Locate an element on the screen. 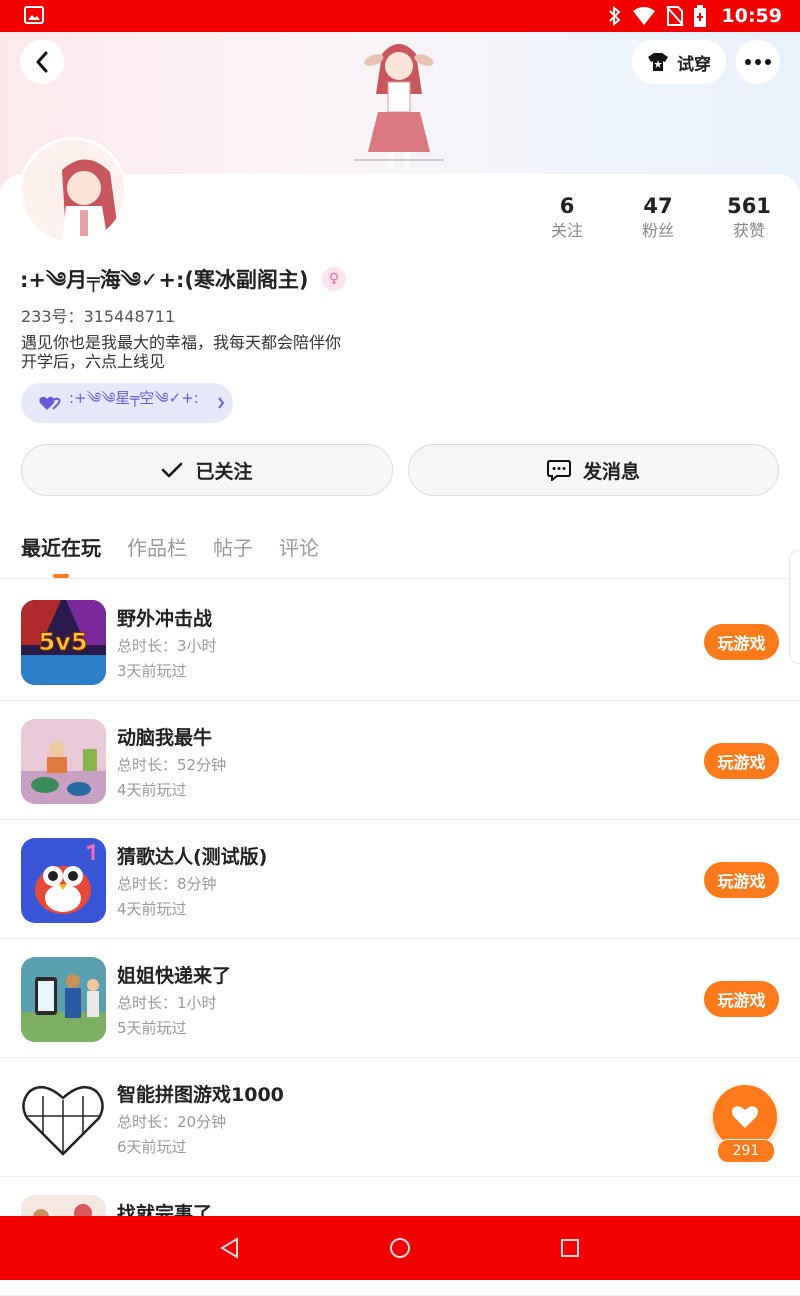 Image resolution: width=800 pixels, height=1296 pixels. guild-name: :+༄༄星╤空༄✓+: is located at coordinates (134, 398).